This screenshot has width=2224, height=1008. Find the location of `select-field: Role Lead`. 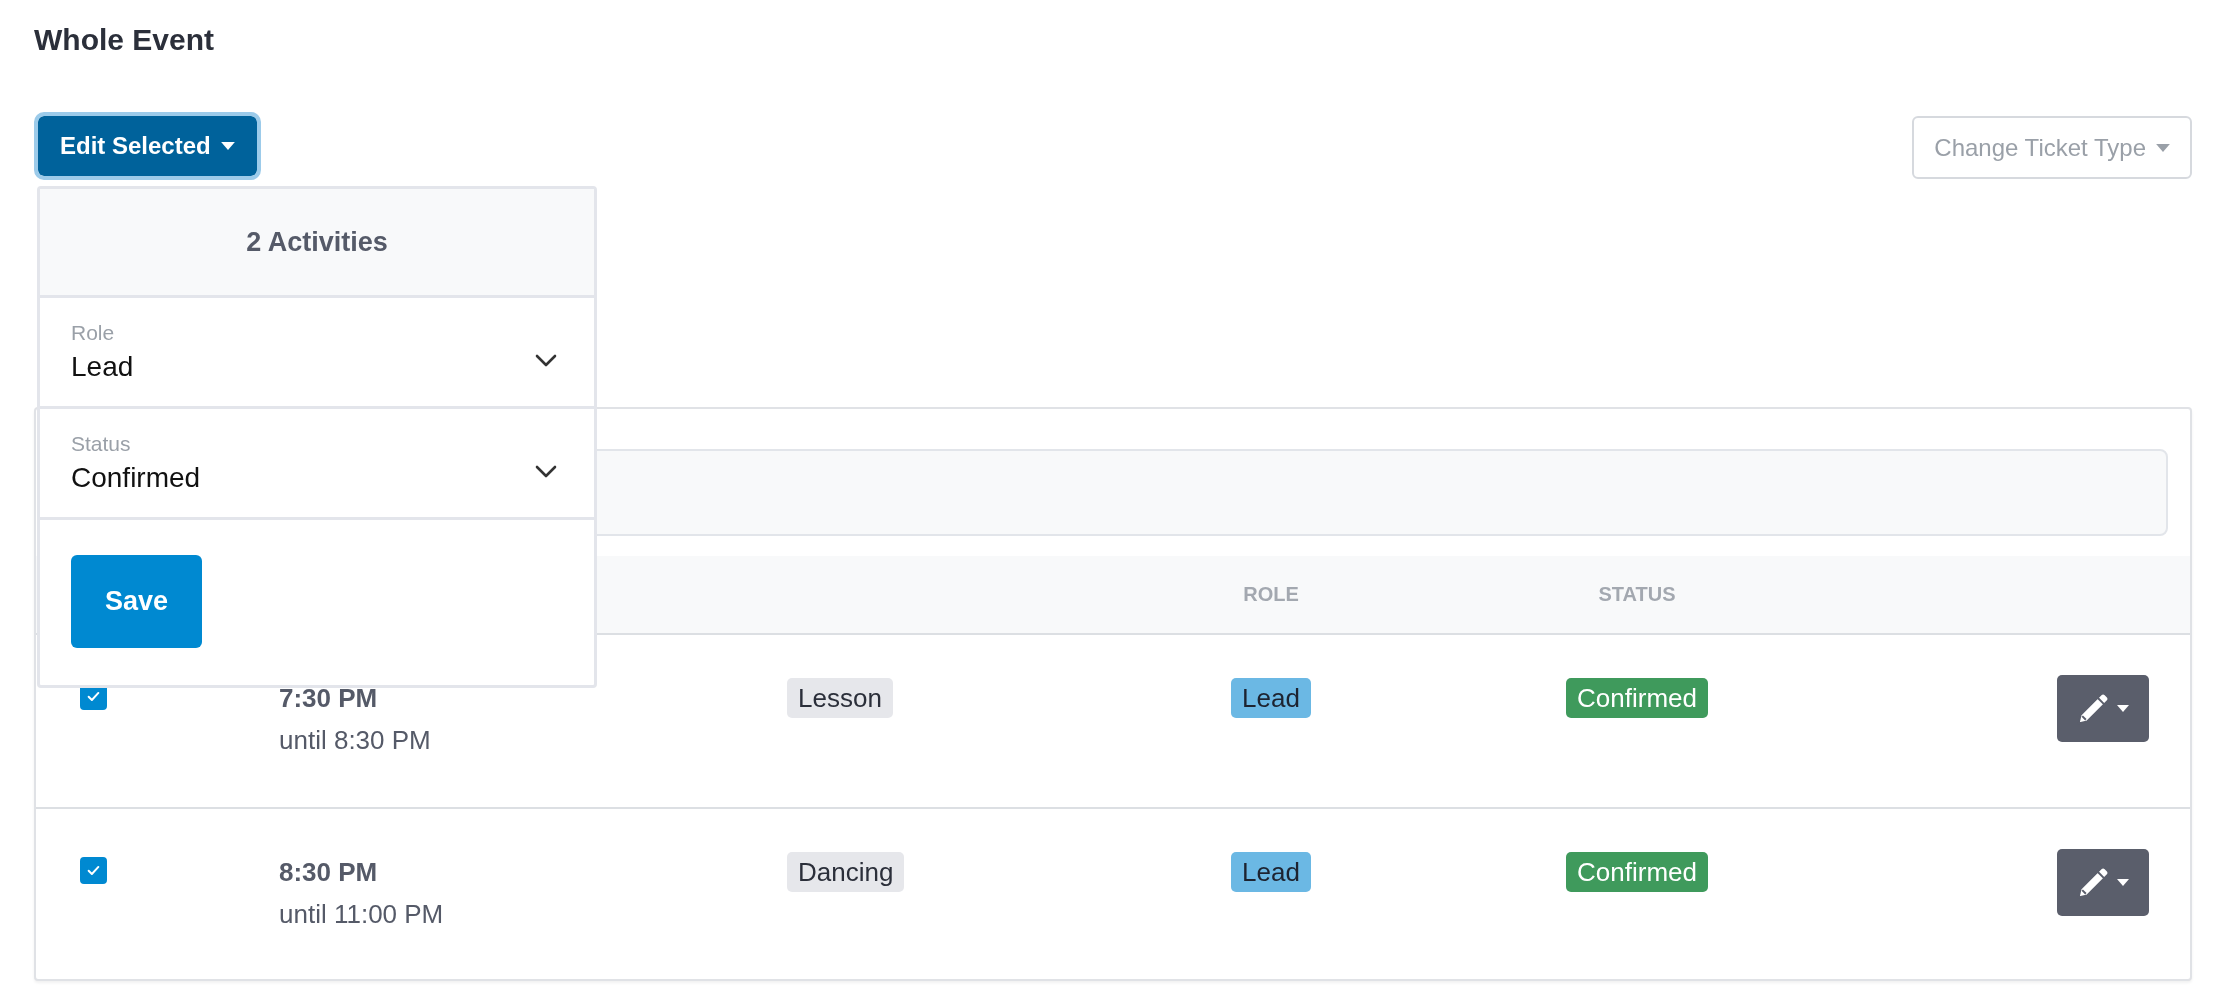

select-field: Role Lead is located at coordinates (317, 353).